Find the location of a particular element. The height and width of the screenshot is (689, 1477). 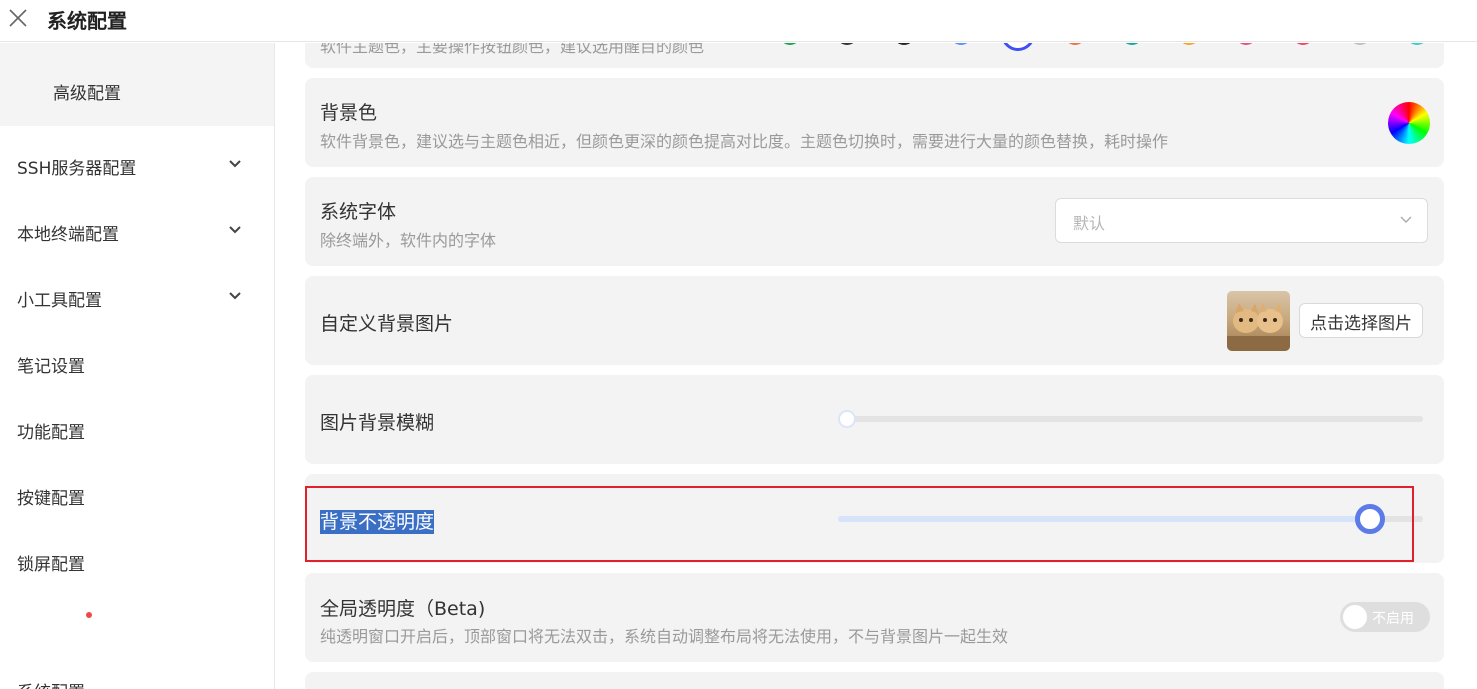

sidebar-item-local-terminal: 本地终端配置 is located at coordinates (137, 237).